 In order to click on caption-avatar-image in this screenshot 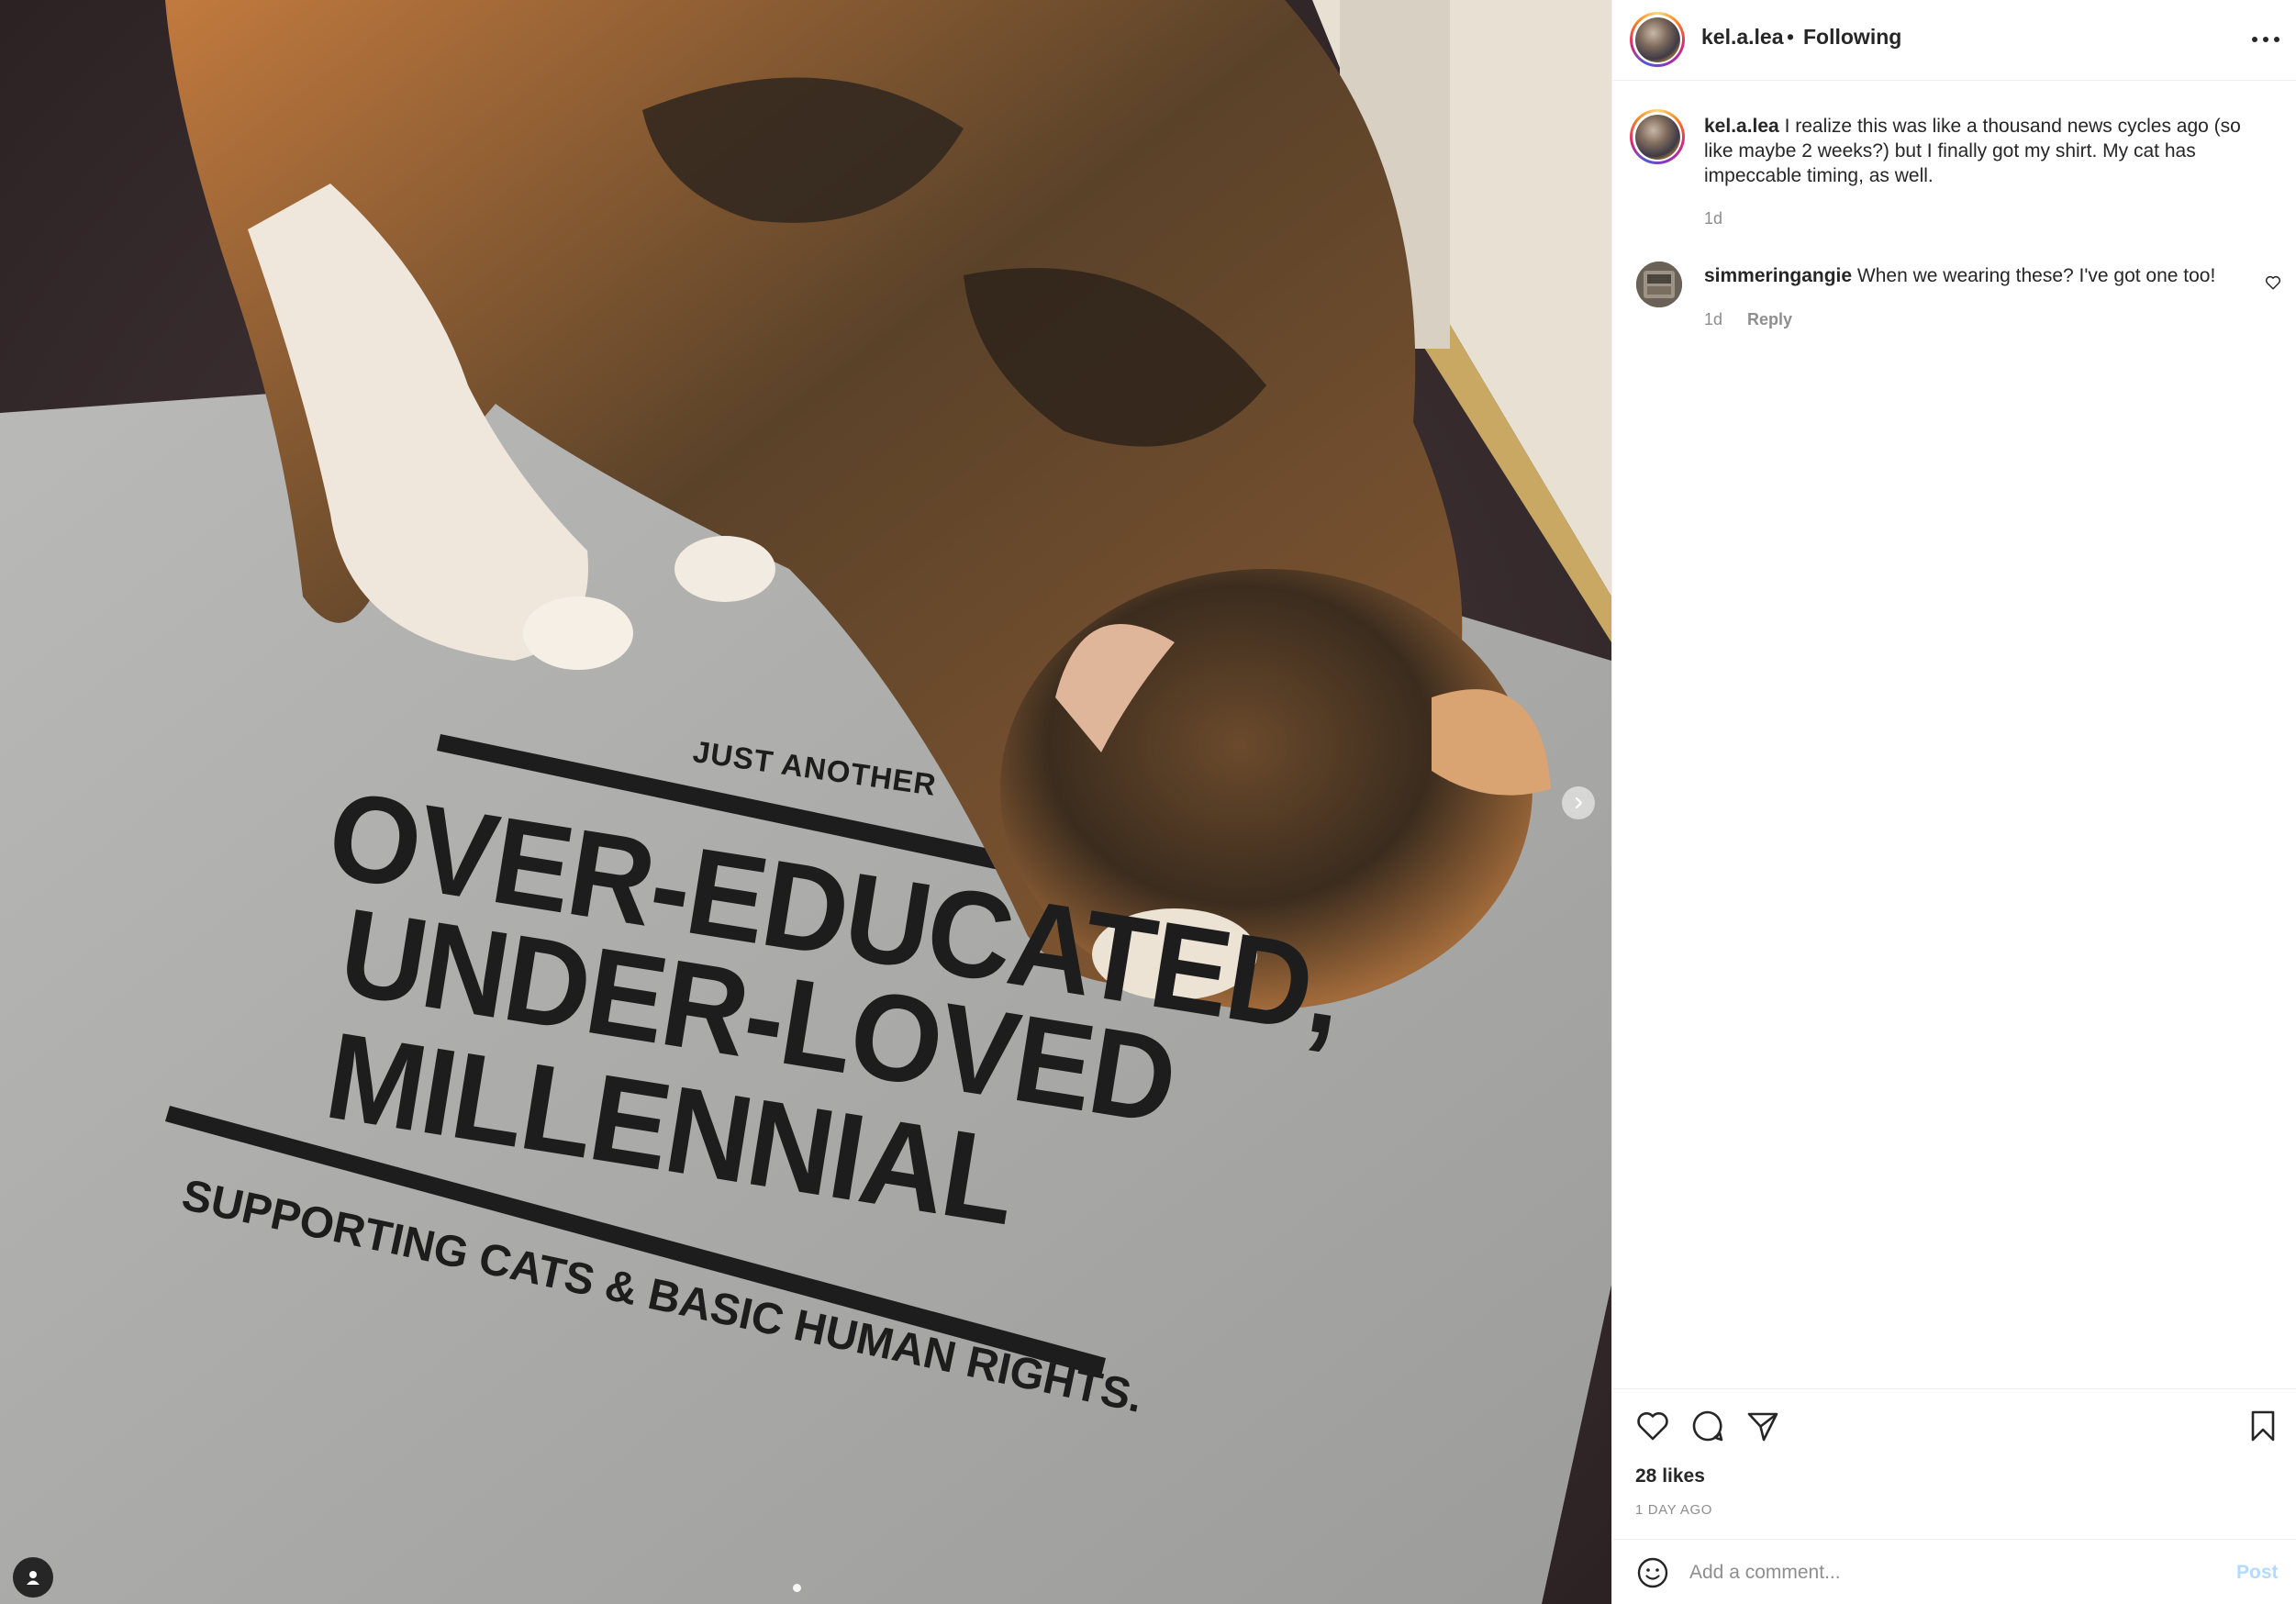, I will do `click(1657, 137)`.